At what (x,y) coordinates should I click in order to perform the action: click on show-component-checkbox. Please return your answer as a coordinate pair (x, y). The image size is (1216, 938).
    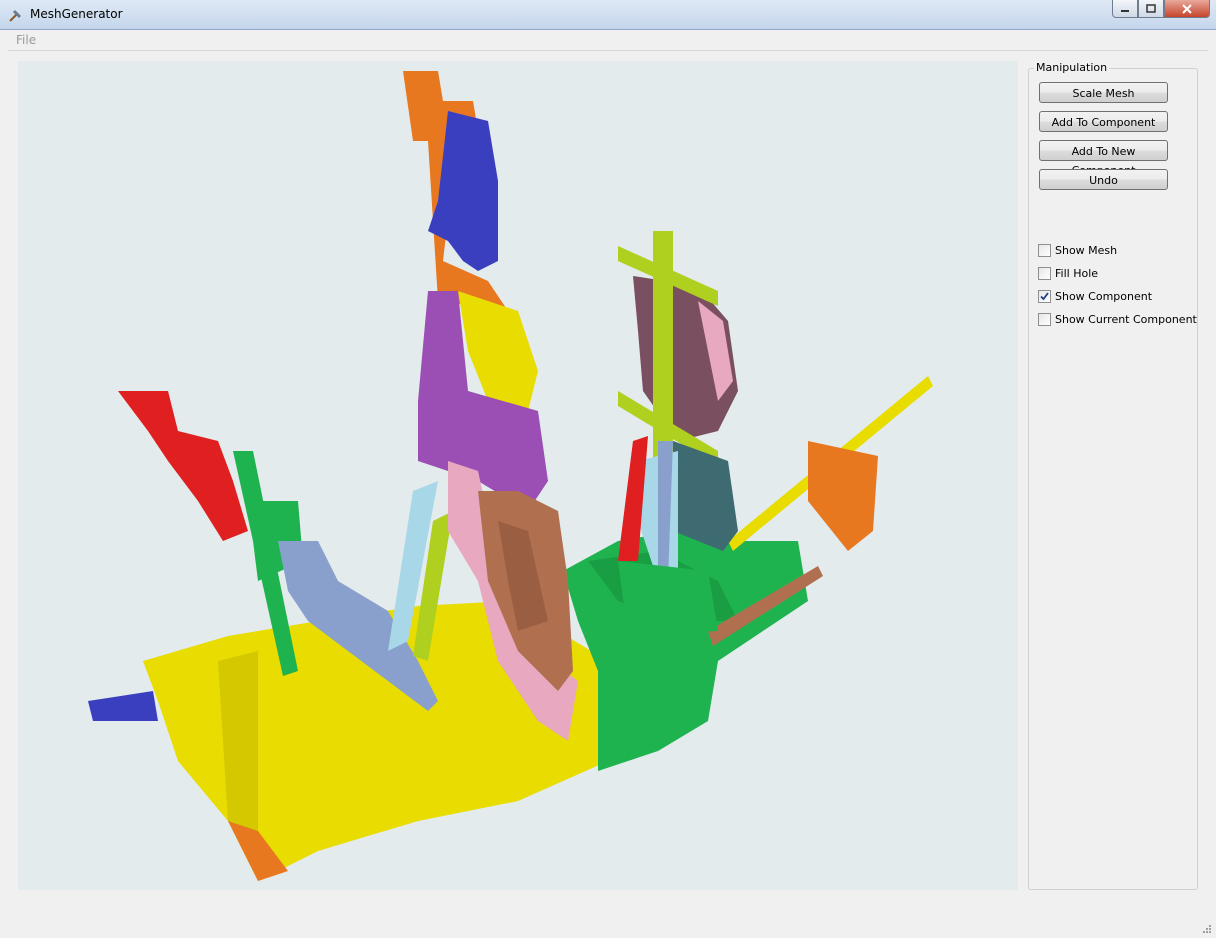
    Looking at the image, I should click on (1044, 296).